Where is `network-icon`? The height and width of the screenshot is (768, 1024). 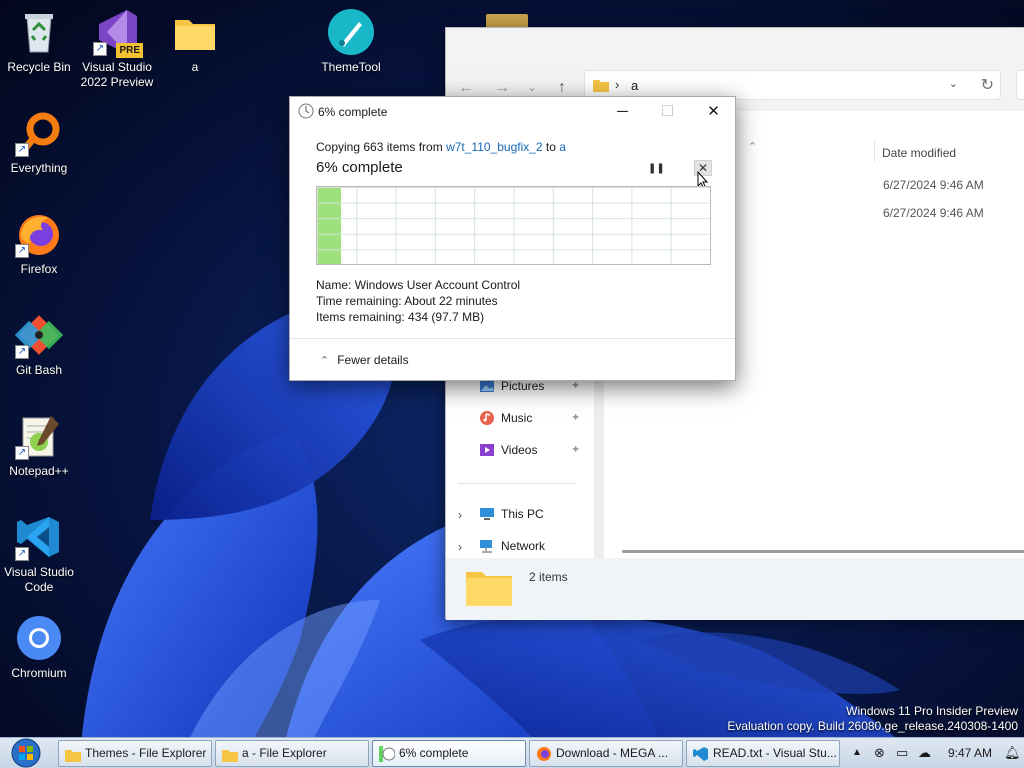 network-icon is located at coordinates (487, 546).